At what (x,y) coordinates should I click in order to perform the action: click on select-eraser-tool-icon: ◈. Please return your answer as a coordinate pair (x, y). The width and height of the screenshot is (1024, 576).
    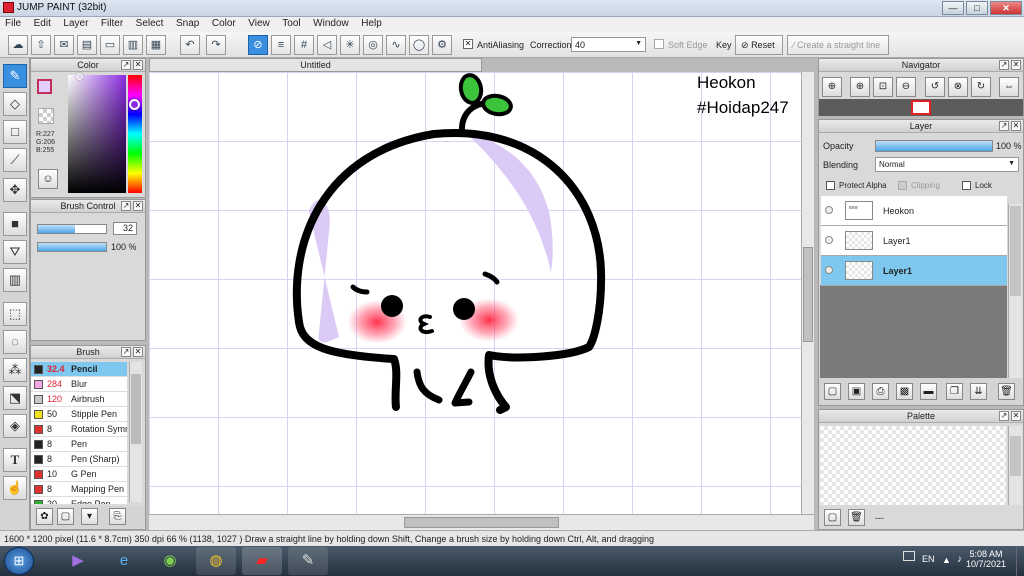
    Looking at the image, I should click on (15, 426).